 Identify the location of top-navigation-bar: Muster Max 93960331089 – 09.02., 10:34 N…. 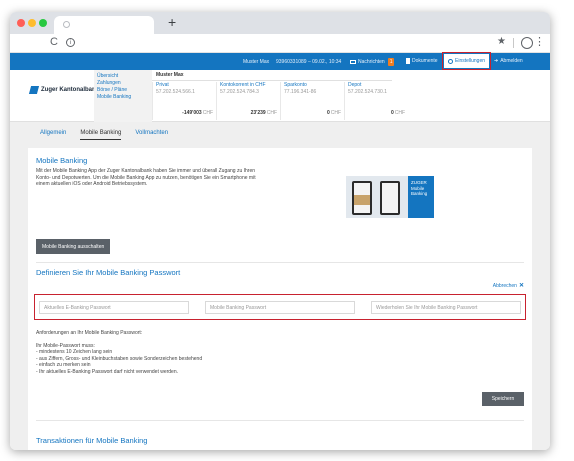
(280, 61).